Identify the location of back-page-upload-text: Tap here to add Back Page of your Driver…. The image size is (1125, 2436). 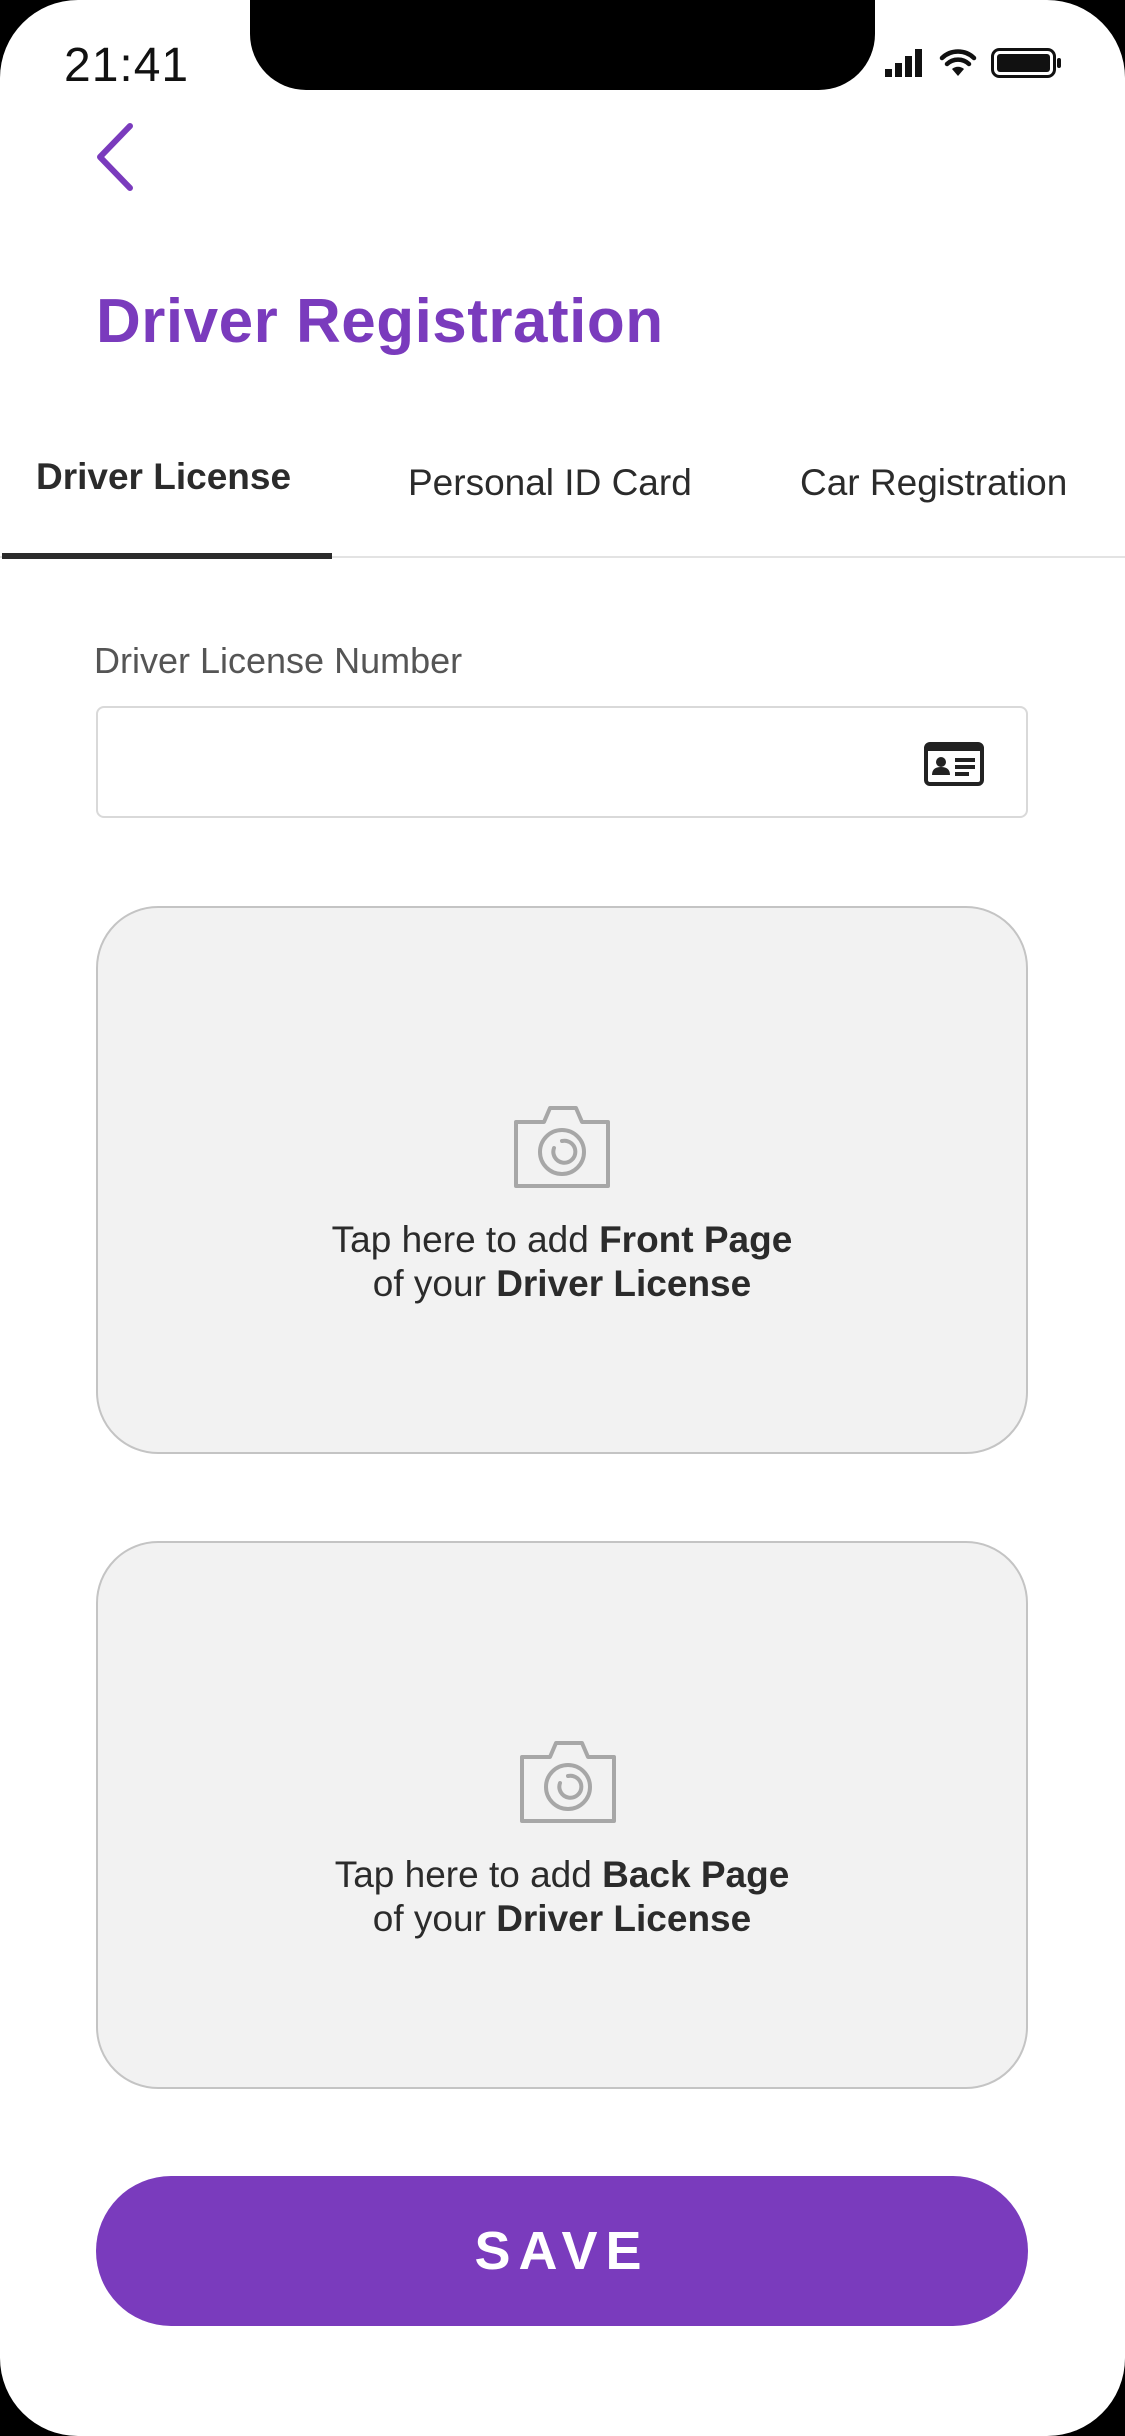
(562, 1897).